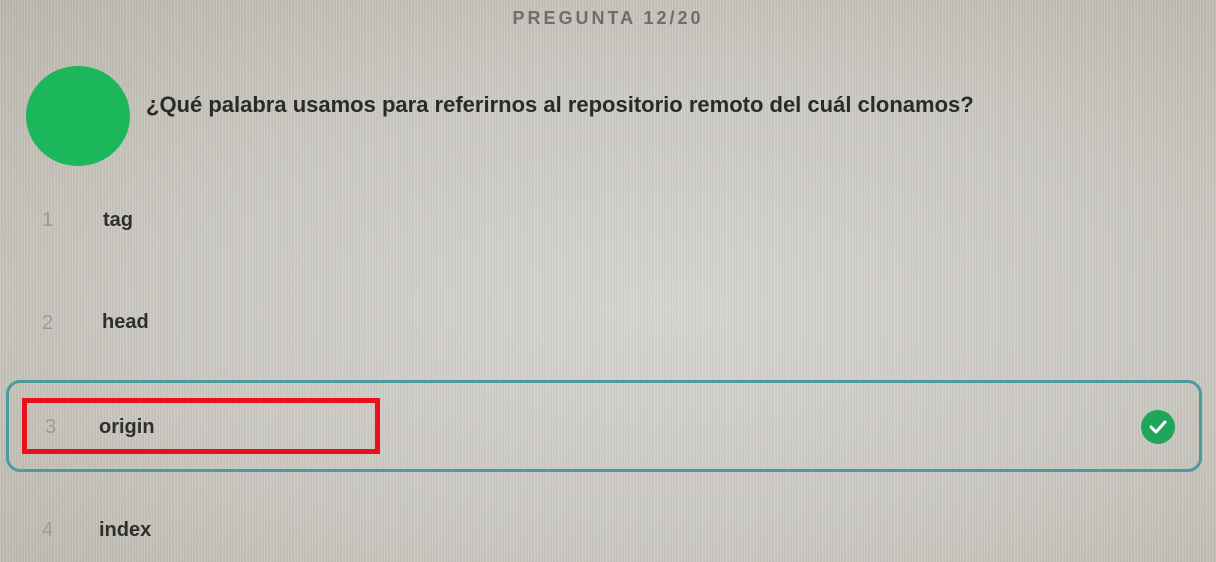 The image size is (1216, 562). What do you see at coordinates (78, 116) in the screenshot?
I see `avatar` at bounding box center [78, 116].